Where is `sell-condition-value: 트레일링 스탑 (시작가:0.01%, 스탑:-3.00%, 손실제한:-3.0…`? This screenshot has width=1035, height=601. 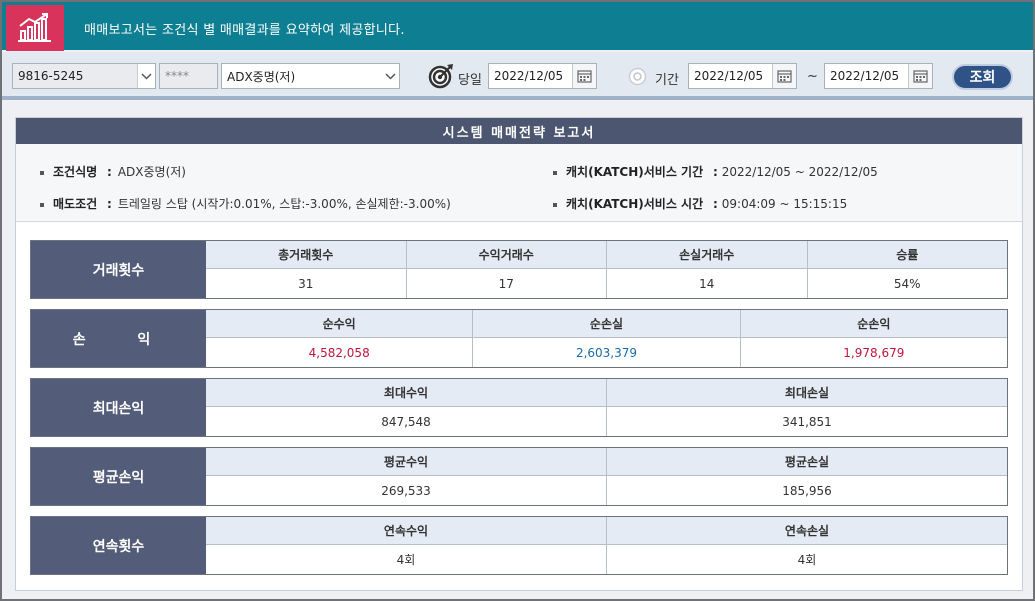
sell-condition-value: 트레일링 스탑 (시작가:0.01%, 스탑:-3.00%, 손실제한:-3.0… is located at coordinates (284, 204).